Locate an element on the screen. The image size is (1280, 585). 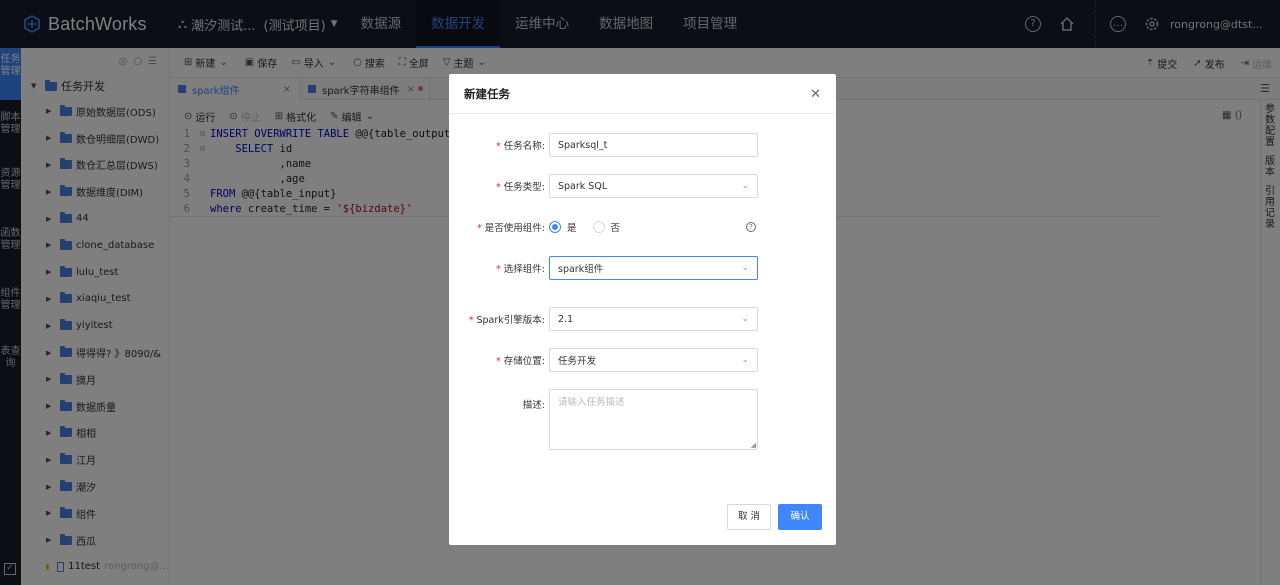
select-value: 2.1 is located at coordinates (566, 319).